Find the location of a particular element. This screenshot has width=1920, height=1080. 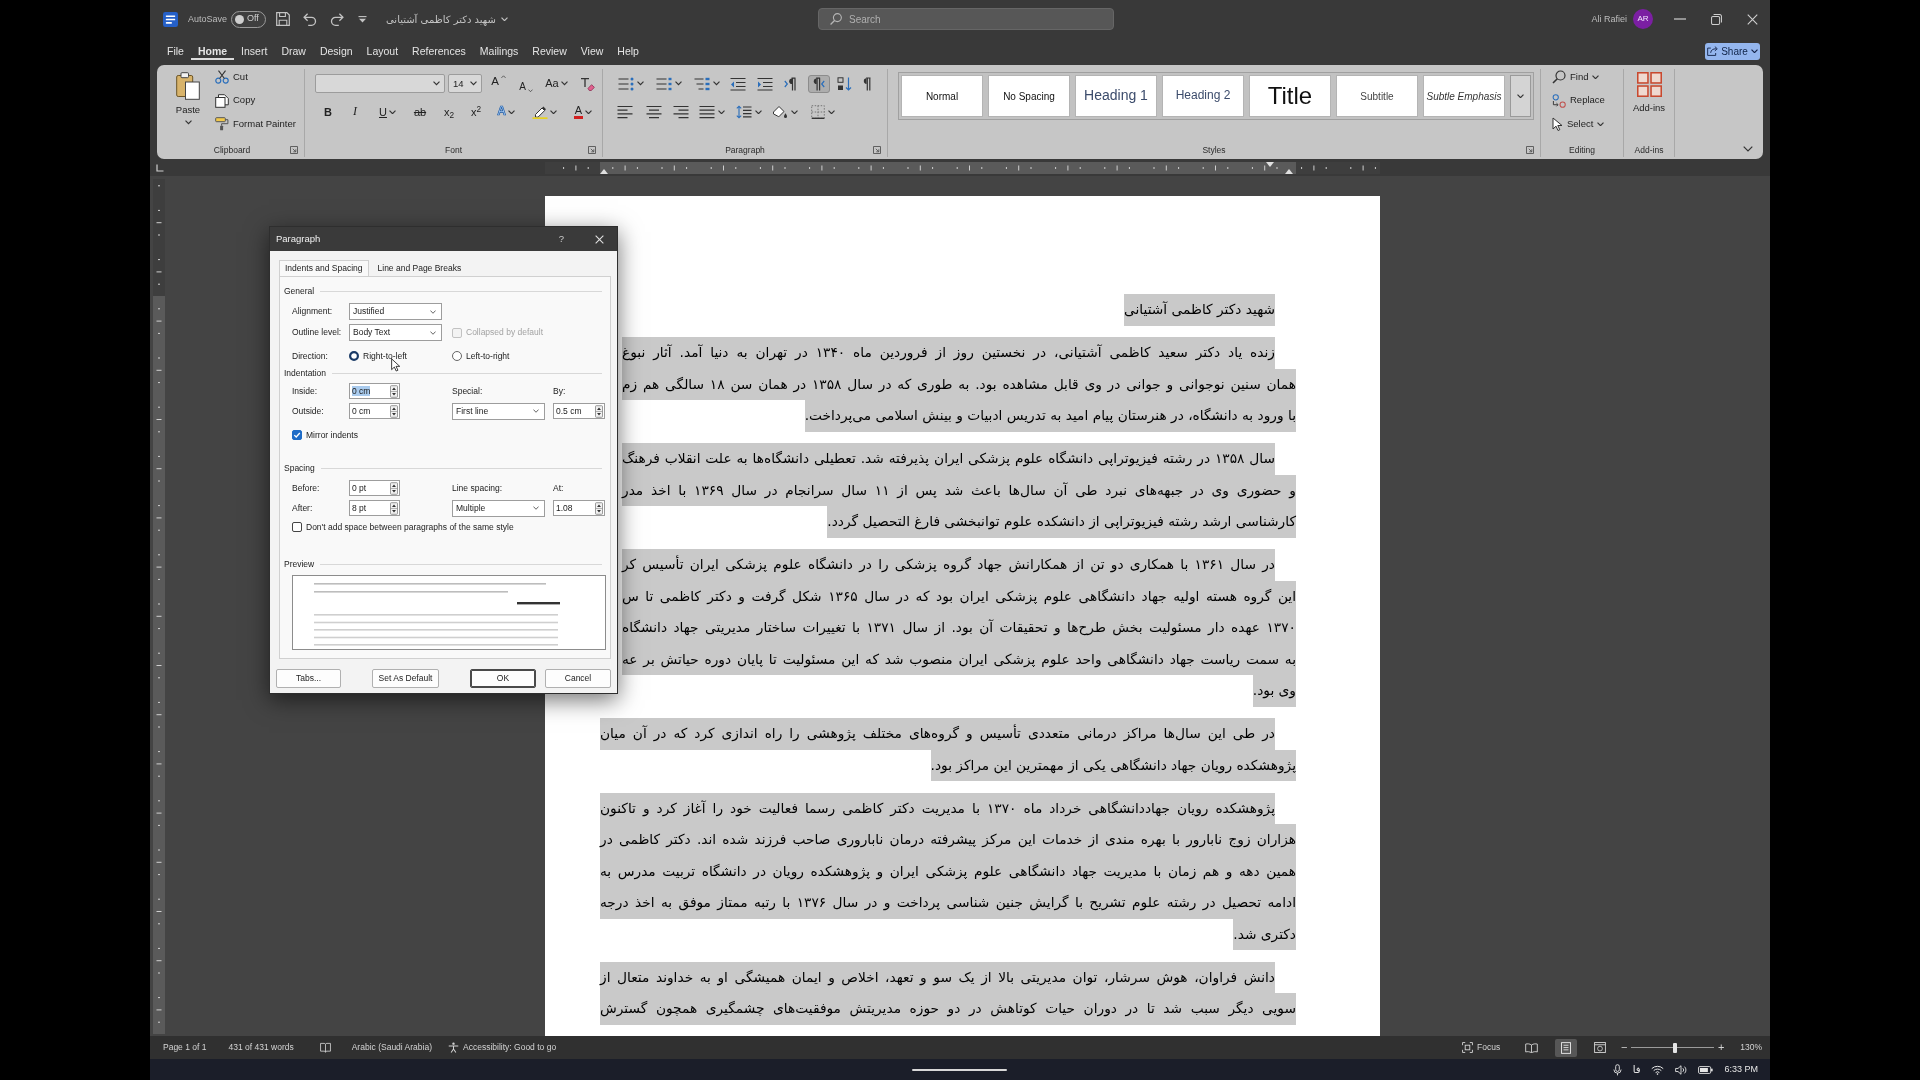

superscript-button: x$^{2}$ is located at coordinates (476, 112).